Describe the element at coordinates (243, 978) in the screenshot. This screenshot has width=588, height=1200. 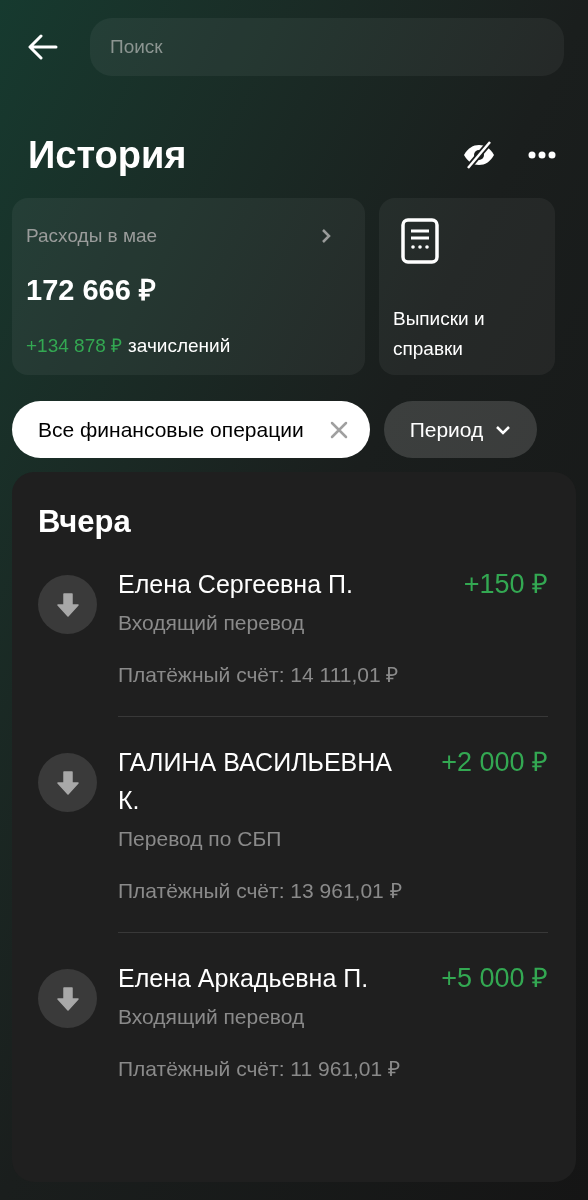
I see `payer-name: Елена Аркадьевна П.` at that location.